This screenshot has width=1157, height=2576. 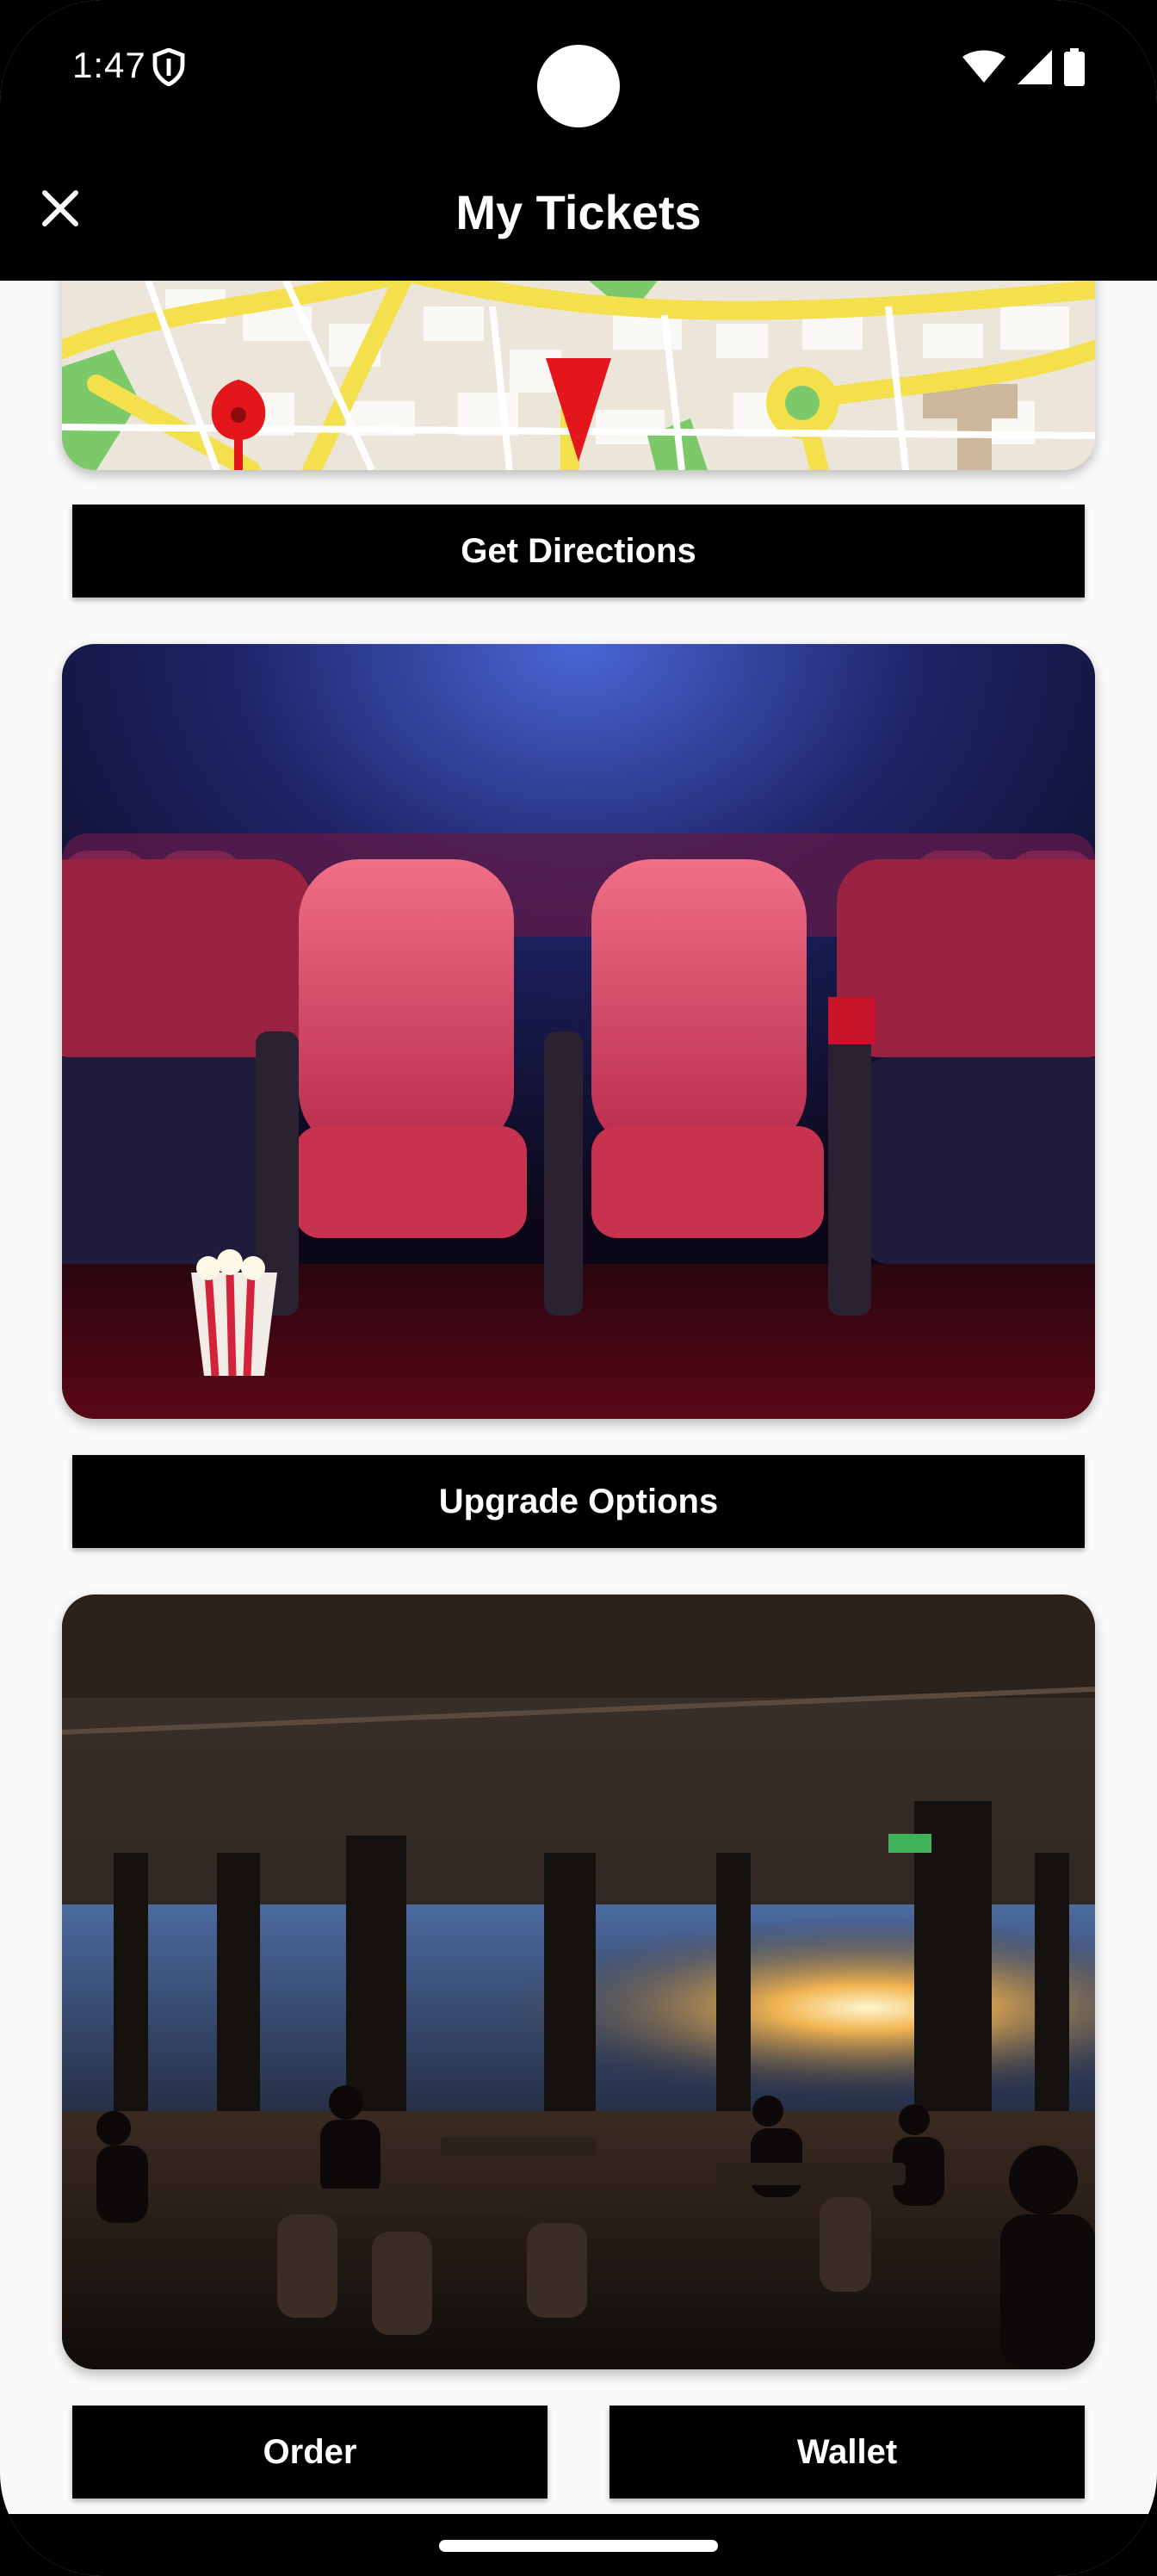 I want to click on status-time: 1:47, so click(x=109, y=65).